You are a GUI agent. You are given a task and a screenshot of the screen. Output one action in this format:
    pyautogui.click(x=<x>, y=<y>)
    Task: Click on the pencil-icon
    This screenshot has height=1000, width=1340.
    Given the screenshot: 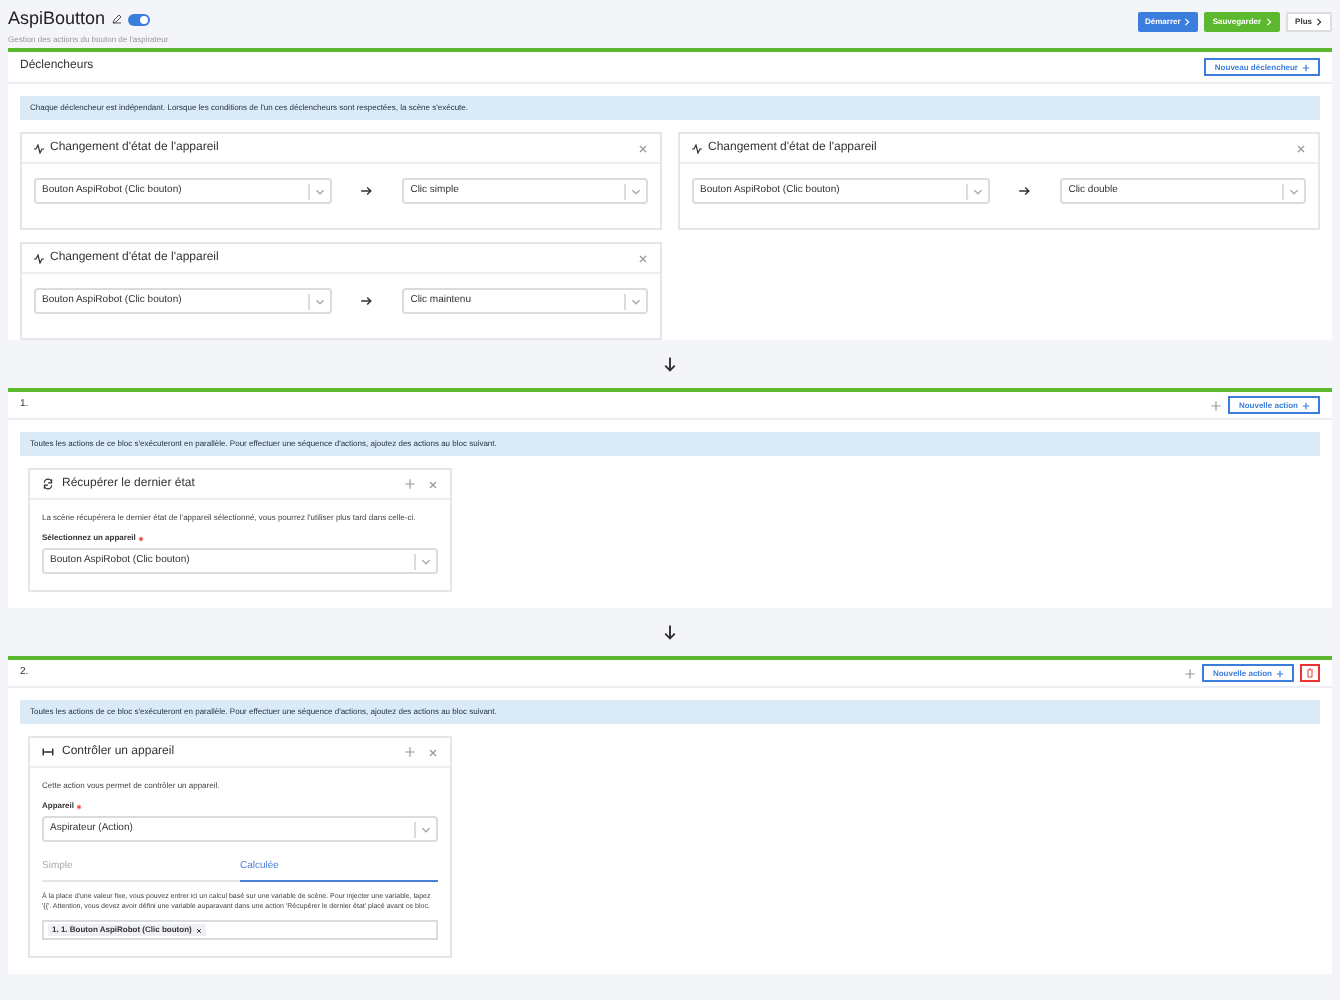 What is the action you would take?
    pyautogui.click(x=116, y=19)
    